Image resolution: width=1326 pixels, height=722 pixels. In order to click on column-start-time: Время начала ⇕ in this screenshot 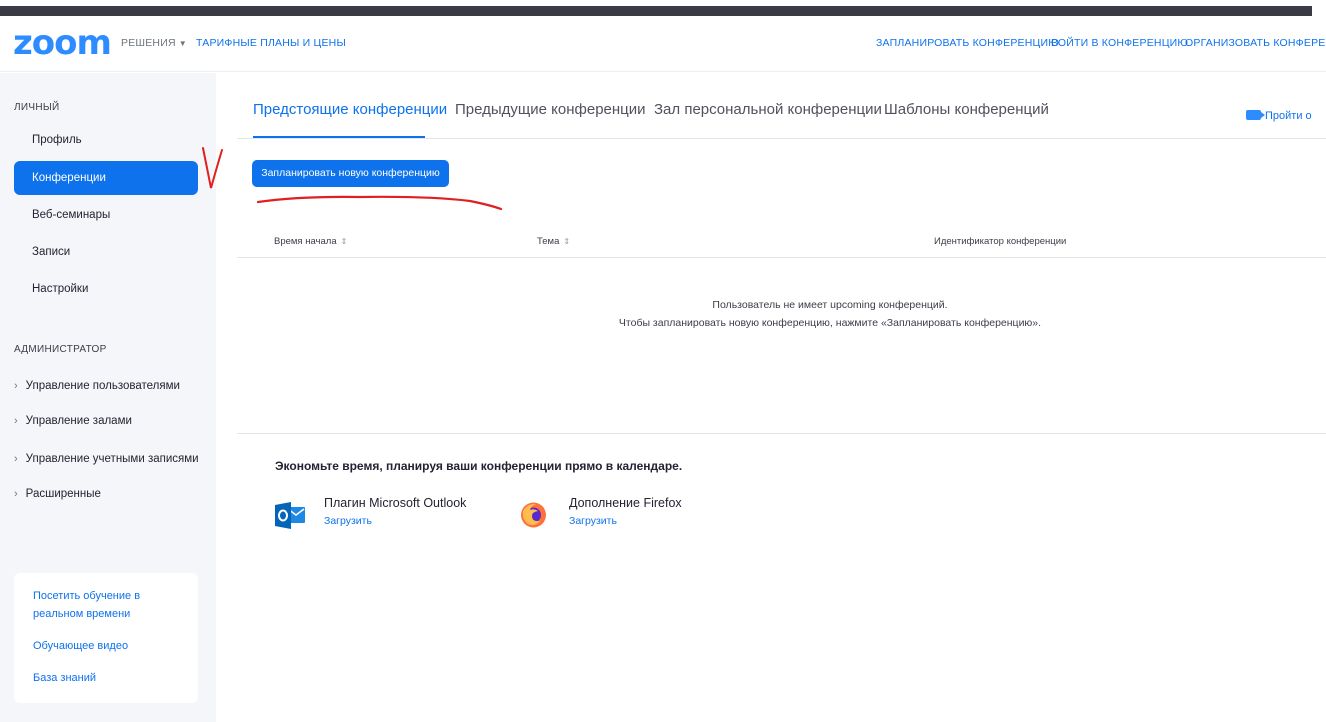, I will do `click(310, 241)`.